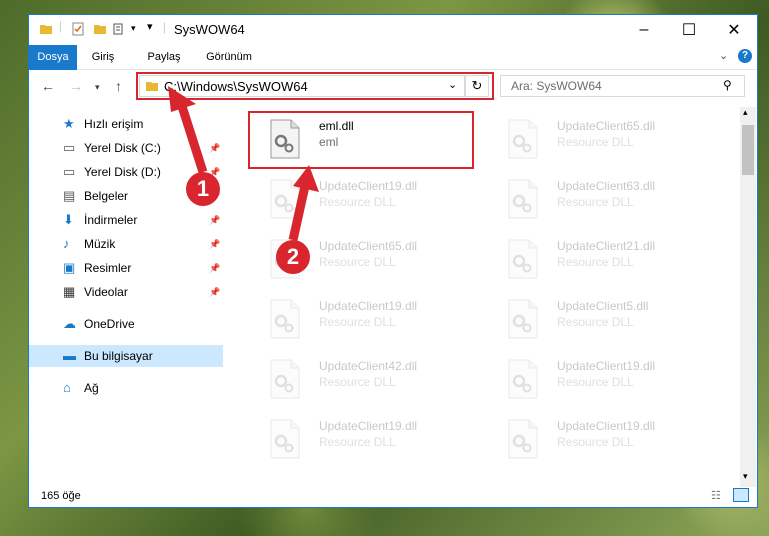 The height and width of the screenshot is (536, 769). I want to click on file-name: UpdateClient42.dll, so click(368, 366).